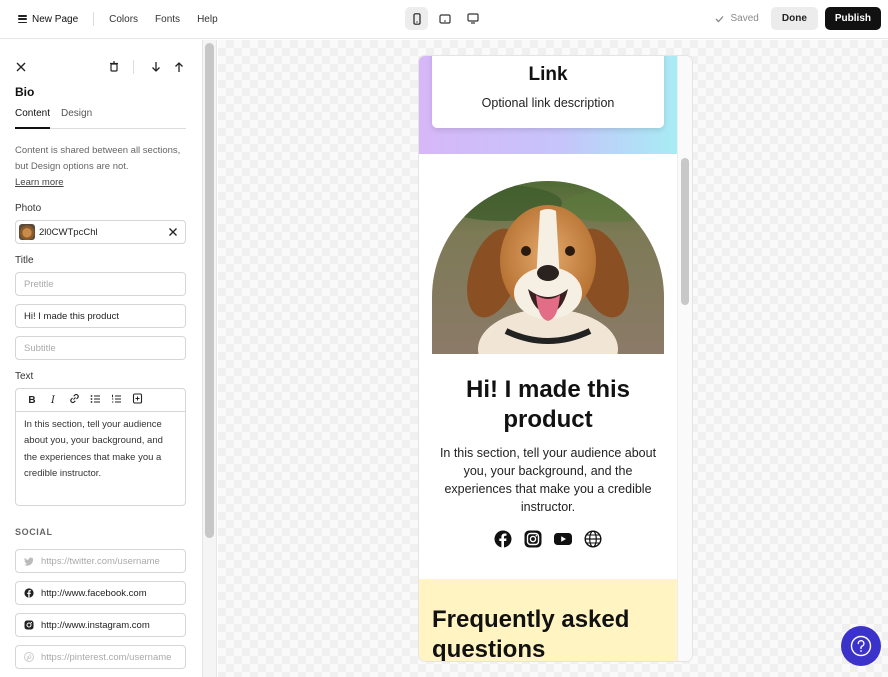 This screenshot has height=677, width=888. What do you see at coordinates (39, 182) in the screenshot?
I see `learn-more-link: Learn more` at bounding box center [39, 182].